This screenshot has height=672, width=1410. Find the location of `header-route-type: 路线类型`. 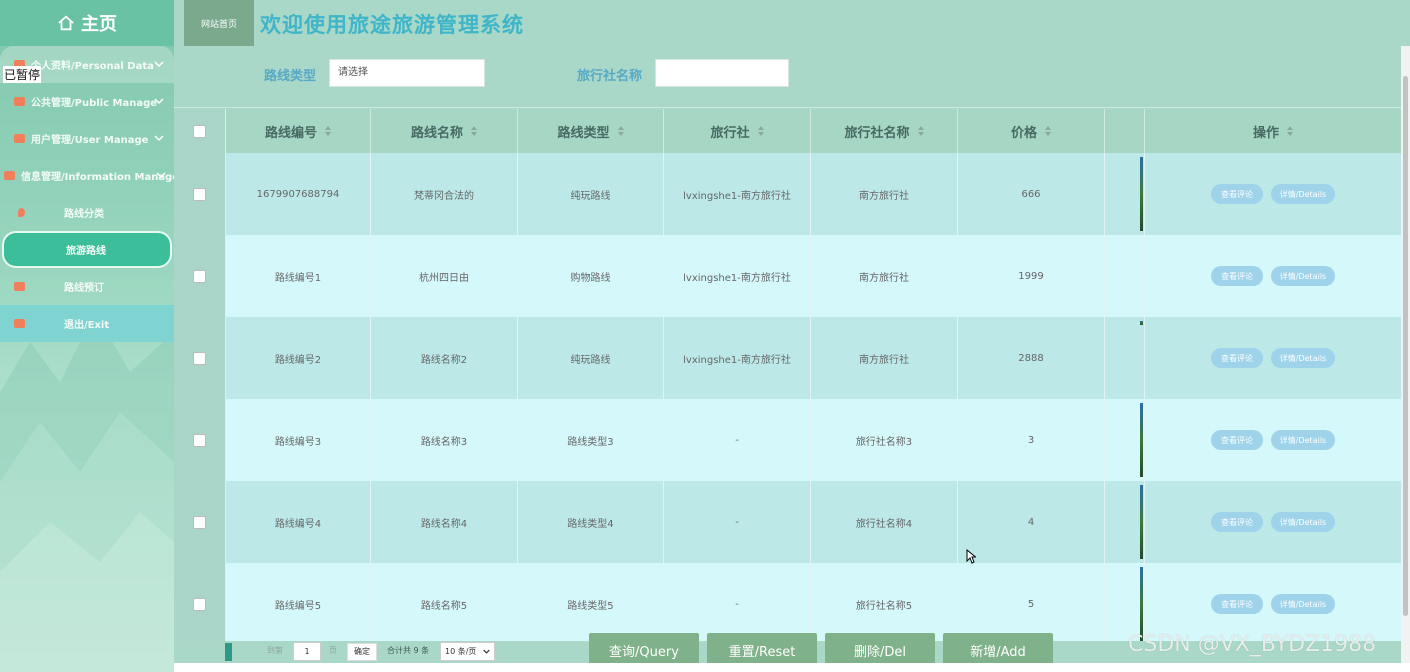

header-route-type: 路线类型 is located at coordinates (591, 131).